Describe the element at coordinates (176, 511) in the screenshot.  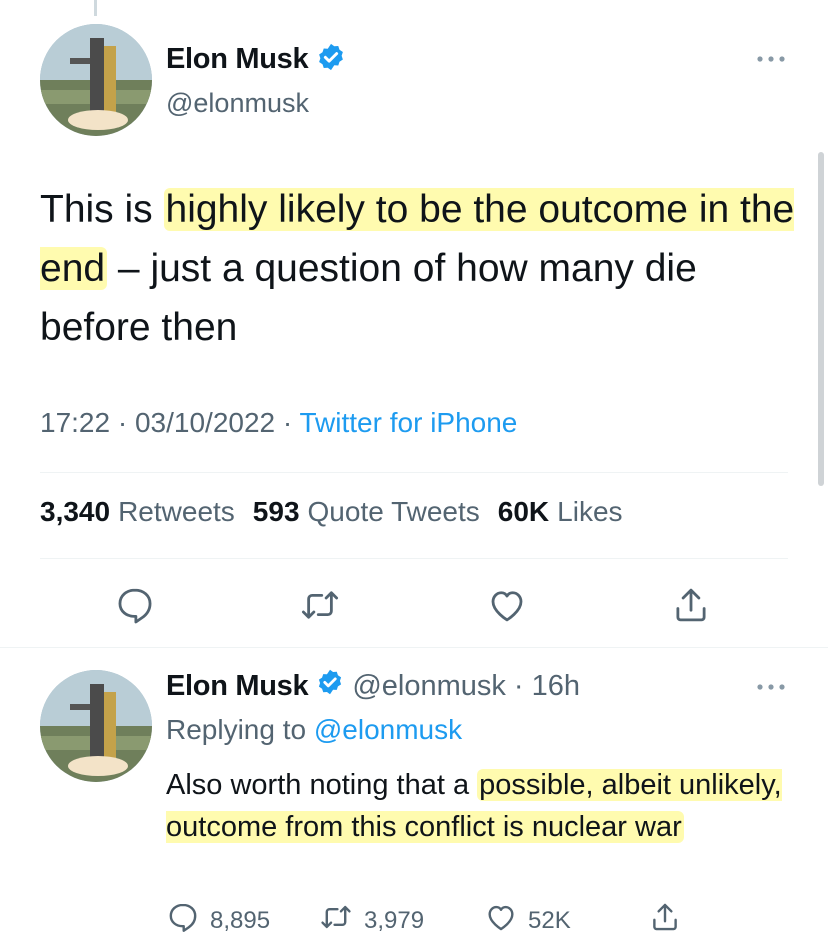
I see `retweets-label: Retweets` at that location.